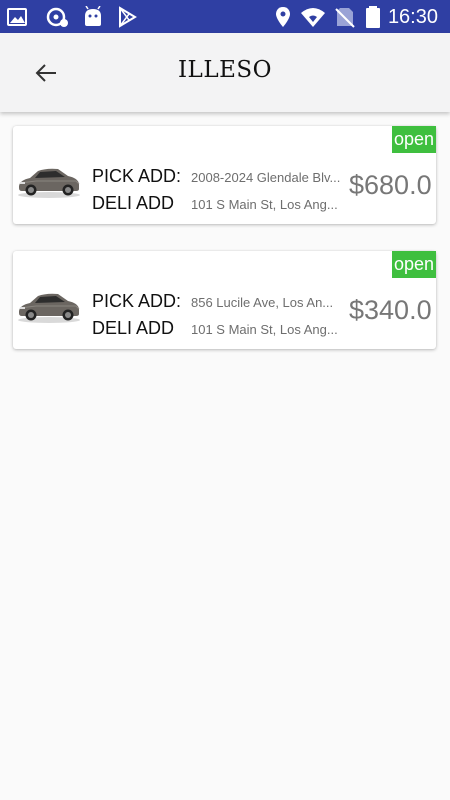 Image resolution: width=450 pixels, height=800 pixels. I want to click on android-icon, so click(93, 16).